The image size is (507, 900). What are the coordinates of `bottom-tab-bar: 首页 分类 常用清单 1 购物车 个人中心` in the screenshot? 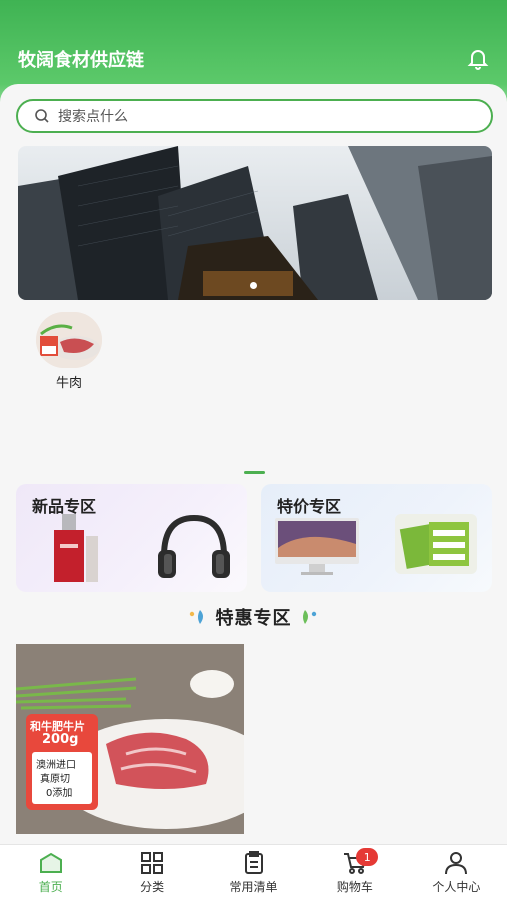 It's located at (253, 872).